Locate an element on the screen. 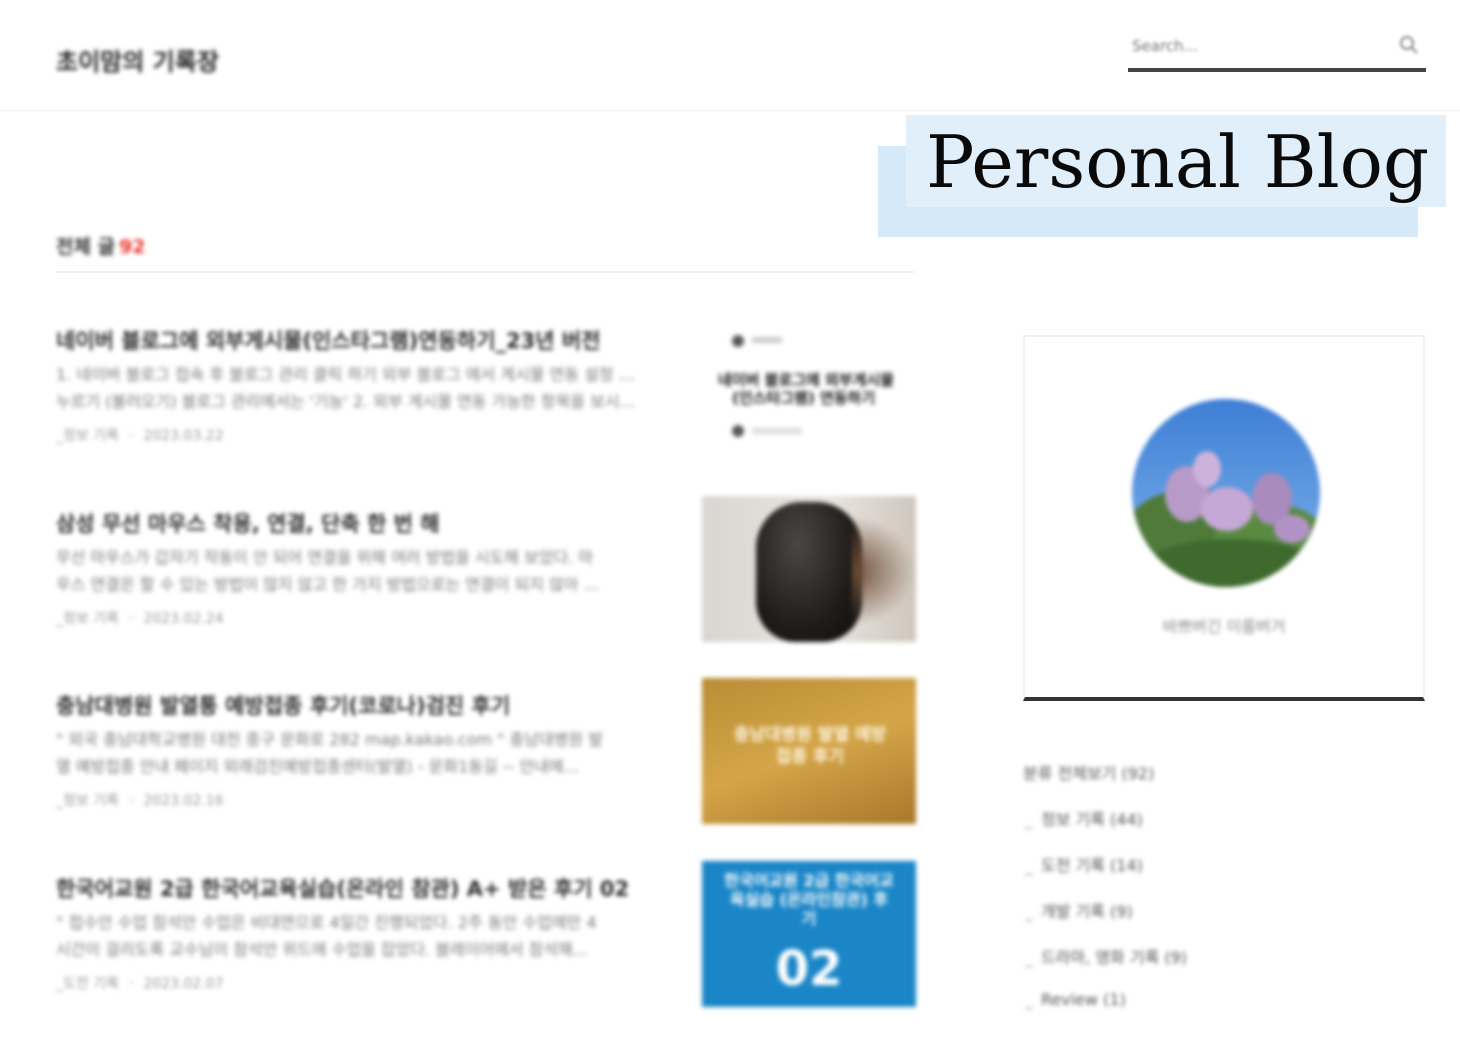 The width and height of the screenshot is (1460, 1044). section-divider is located at coordinates (485, 272).